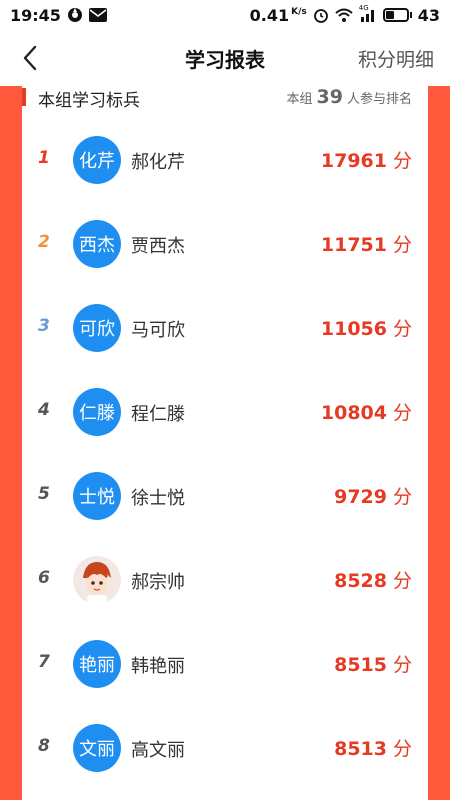  What do you see at coordinates (396, 58) in the screenshot?
I see `points-detail-link: 积分明细` at bounding box center [396, 58].